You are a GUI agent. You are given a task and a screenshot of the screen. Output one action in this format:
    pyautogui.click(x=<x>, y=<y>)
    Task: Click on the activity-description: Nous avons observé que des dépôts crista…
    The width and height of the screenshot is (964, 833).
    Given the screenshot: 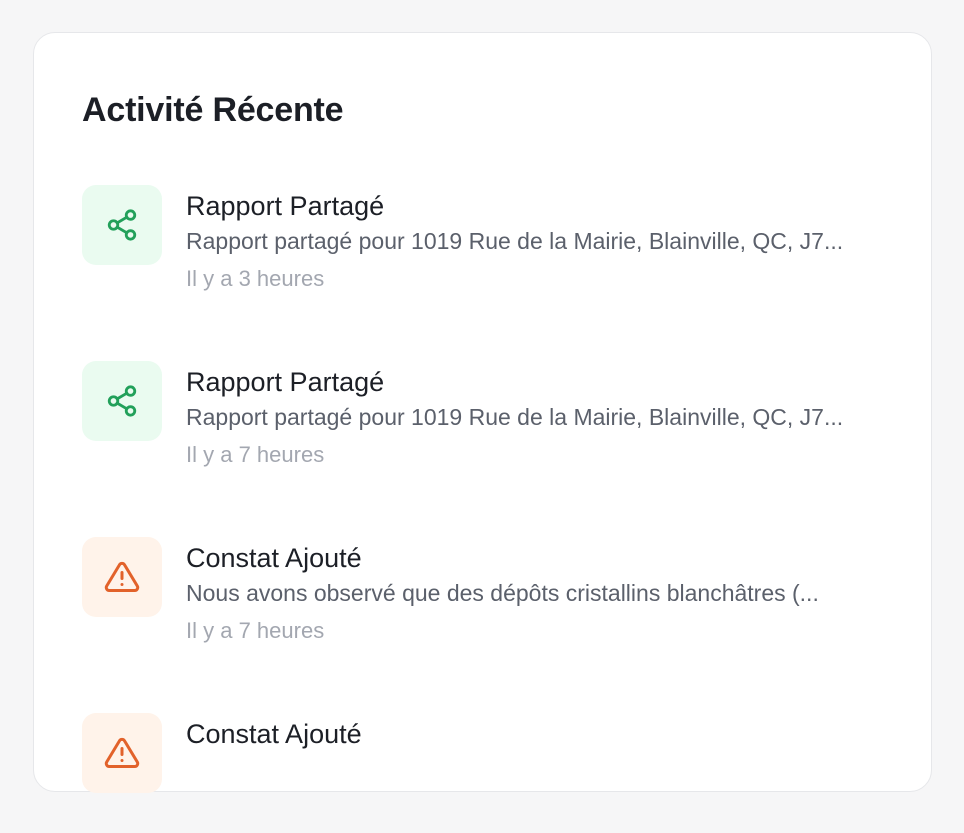 What is the action you would take?
    pyautogui.click(x=502, y=593)
    